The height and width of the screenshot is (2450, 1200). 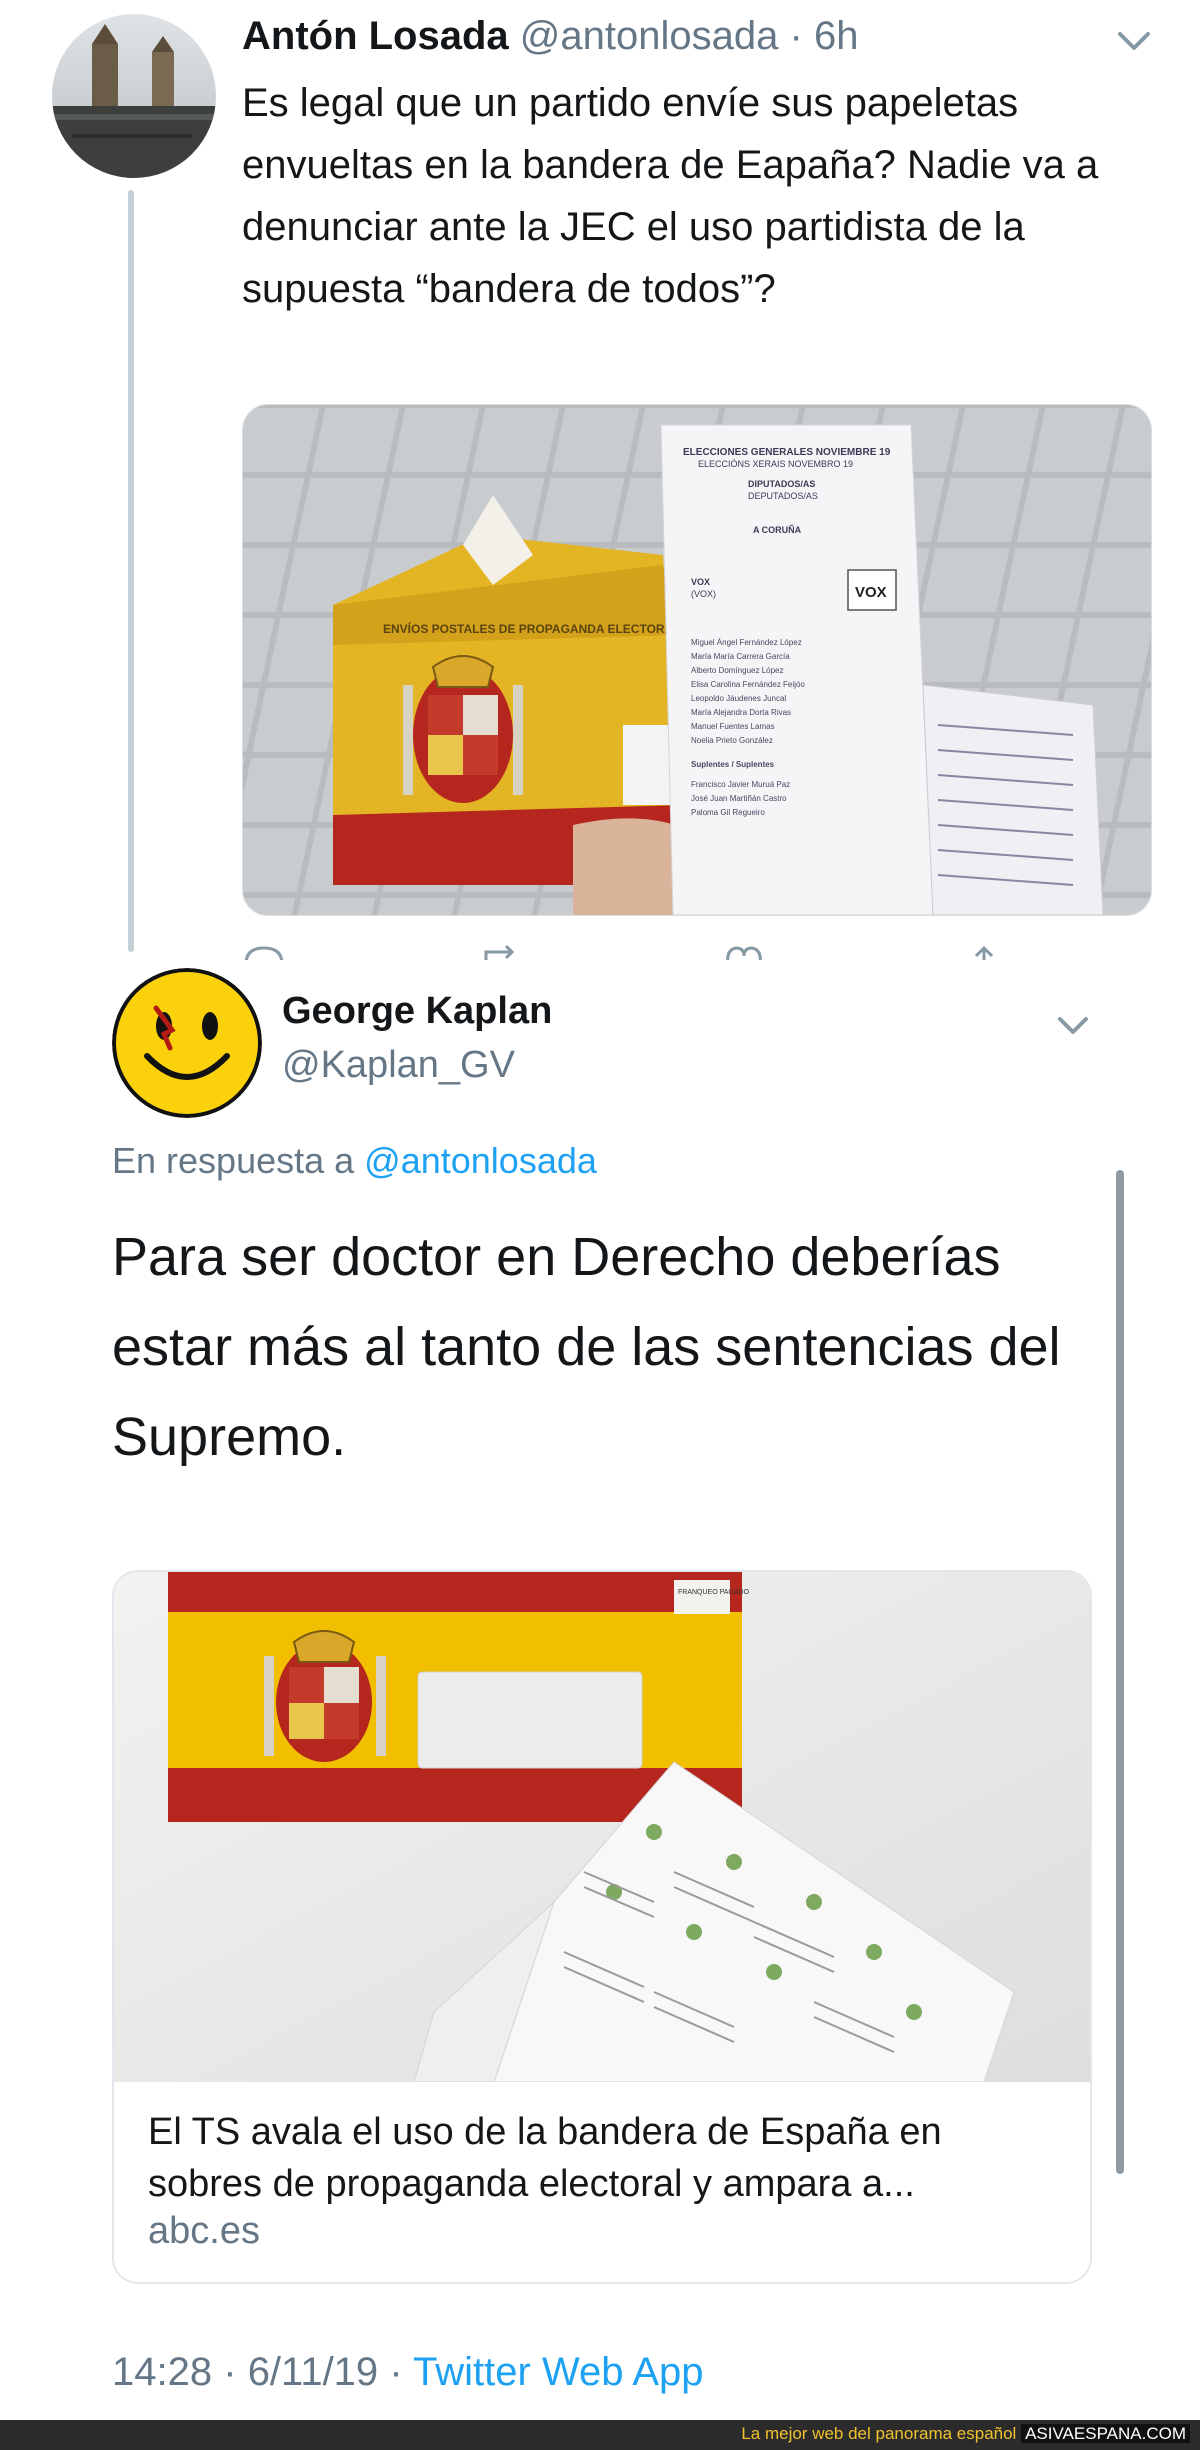 What do you see at coordinates (732, 740) in the screenshot?
I see `ballot-candidate: Noelia Prieto González` at bounding box center [732, 740].